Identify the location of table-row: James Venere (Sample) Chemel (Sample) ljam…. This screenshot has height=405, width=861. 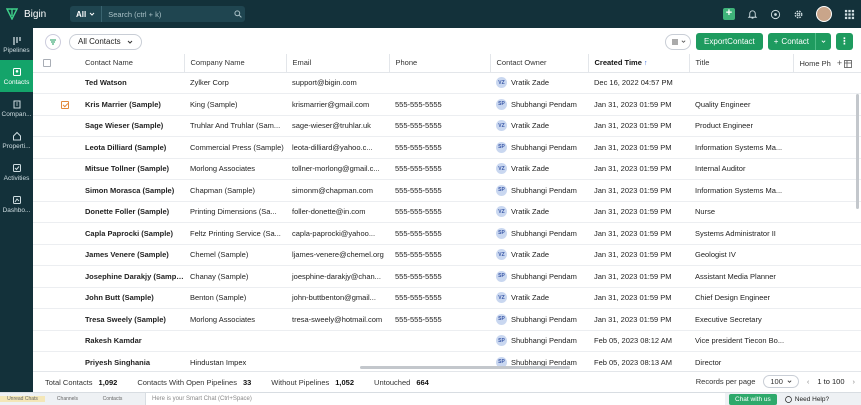
(447, 255).